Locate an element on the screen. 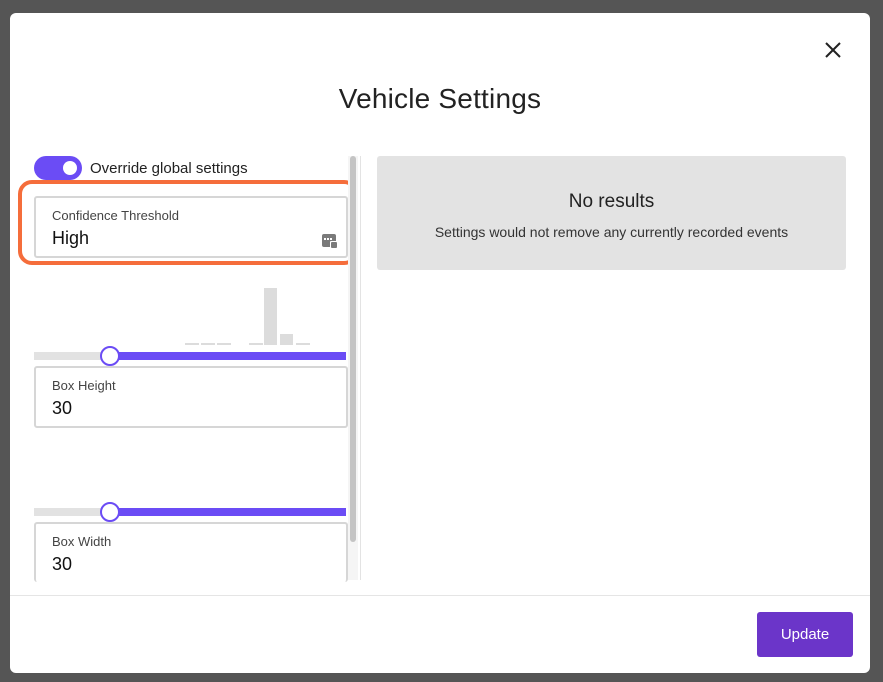 The image size is (883, 682). override-label: Override global settings is located at coordinates (169, 168).